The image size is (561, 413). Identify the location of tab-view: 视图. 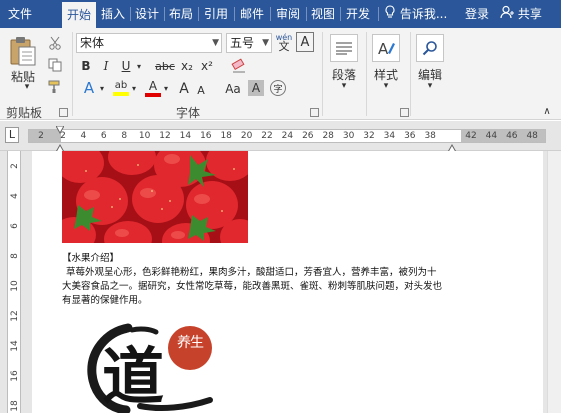
(323, 14).